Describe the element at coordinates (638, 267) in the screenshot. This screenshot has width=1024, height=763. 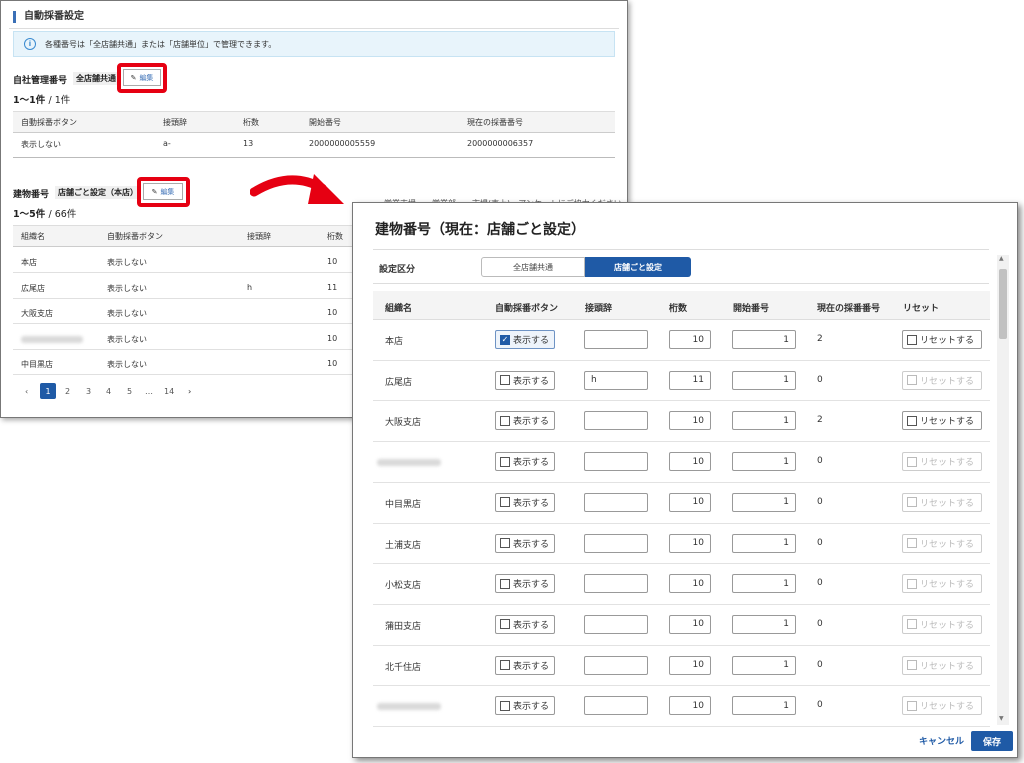
I see `segment-per-store: 店舗ごと設定` at that location.